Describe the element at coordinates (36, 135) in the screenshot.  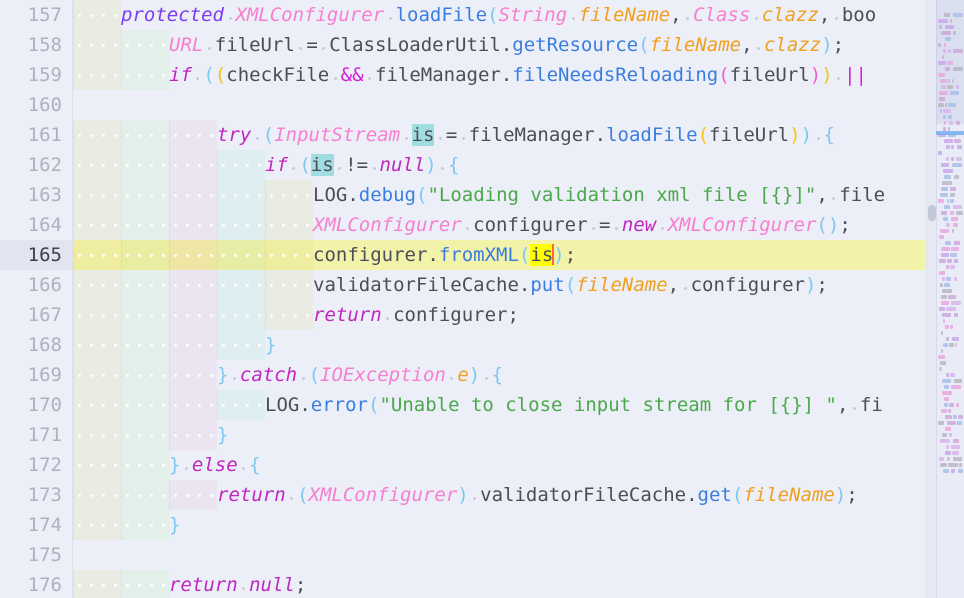
I see `line-number-161: 161` at that location.